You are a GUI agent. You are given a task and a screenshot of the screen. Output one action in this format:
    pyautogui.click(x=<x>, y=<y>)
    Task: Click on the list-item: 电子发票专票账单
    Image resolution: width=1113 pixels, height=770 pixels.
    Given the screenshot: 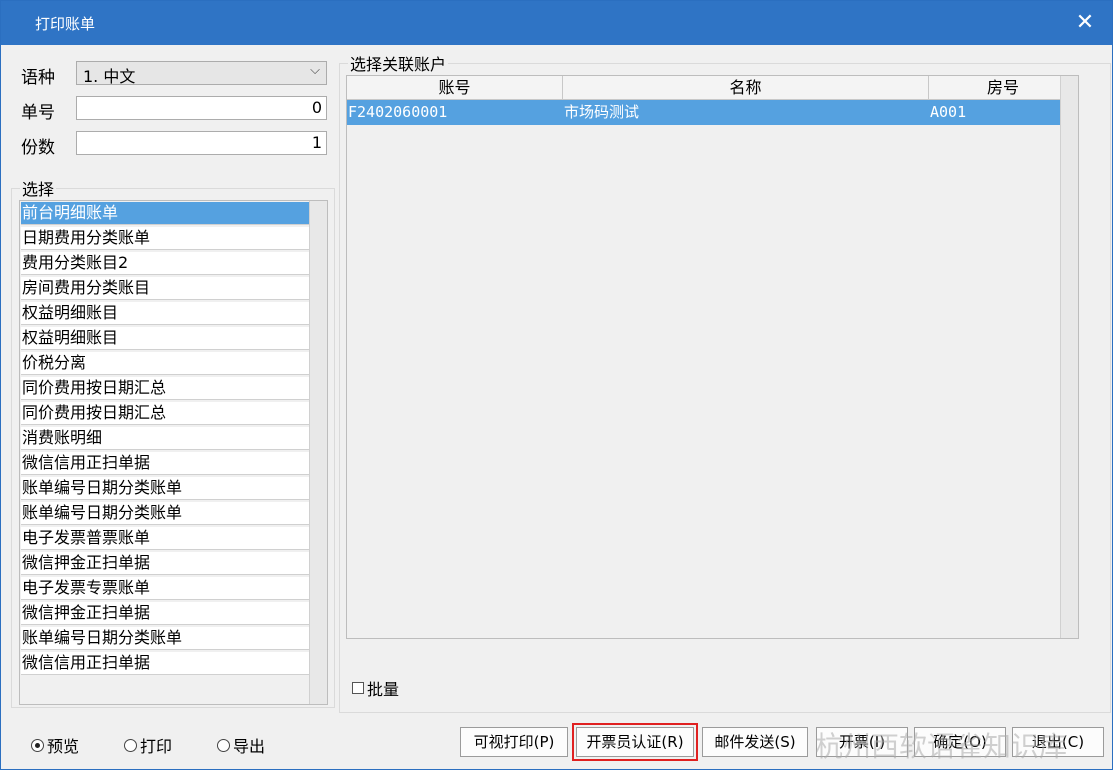 What is the action you would take?
    pyautogui.click(x=165, y=588)
    